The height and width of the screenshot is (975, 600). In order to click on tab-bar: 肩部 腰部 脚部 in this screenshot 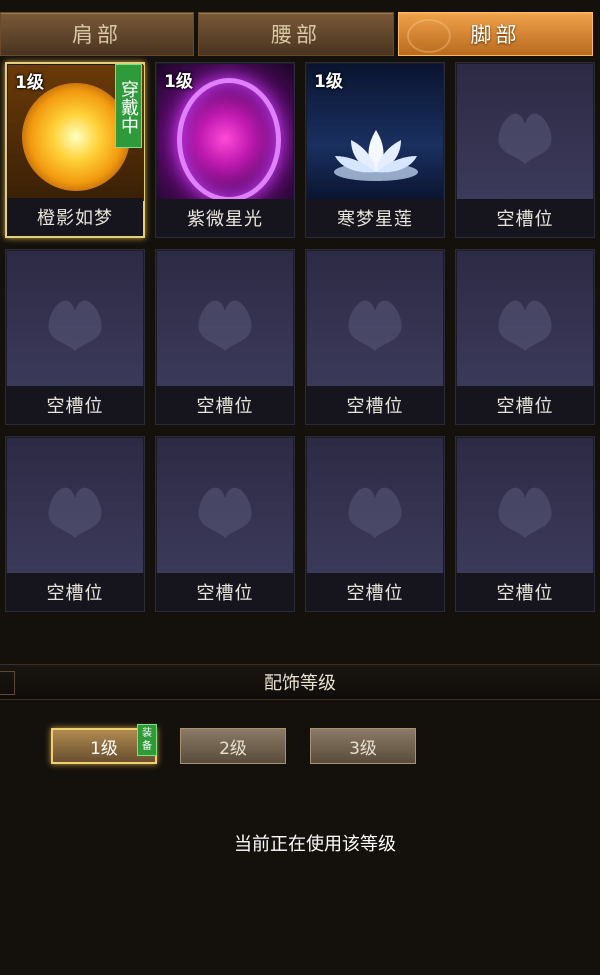, I will do `click(300, 35)`.